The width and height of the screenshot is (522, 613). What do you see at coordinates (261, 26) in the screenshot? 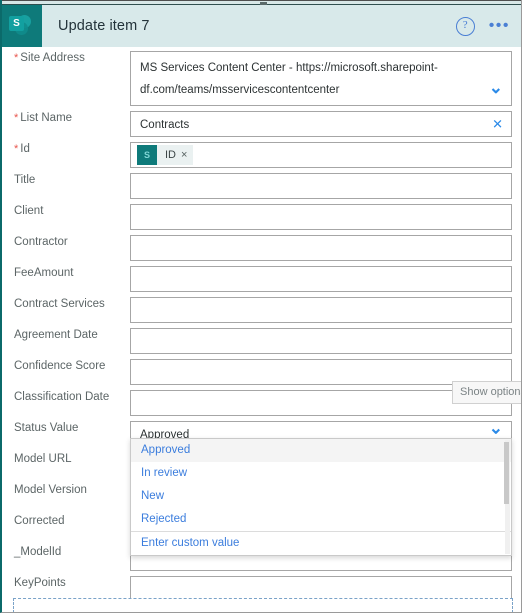
I see `card-header: S Update item 7 ? •••` at bounding box center [261, 26].